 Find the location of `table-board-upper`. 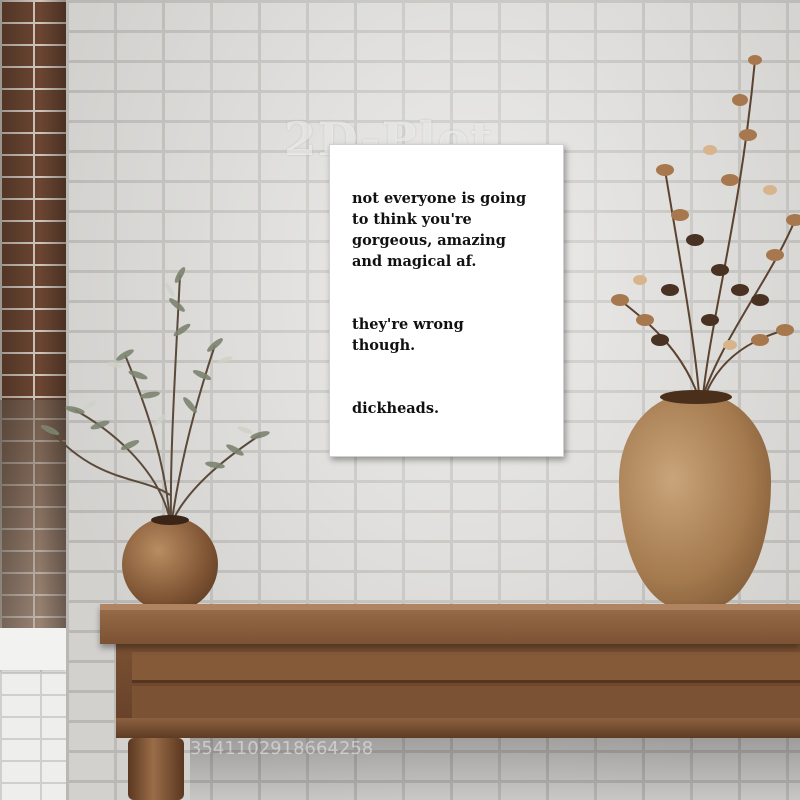

table-board-upper is located at coordinates (466, 667).